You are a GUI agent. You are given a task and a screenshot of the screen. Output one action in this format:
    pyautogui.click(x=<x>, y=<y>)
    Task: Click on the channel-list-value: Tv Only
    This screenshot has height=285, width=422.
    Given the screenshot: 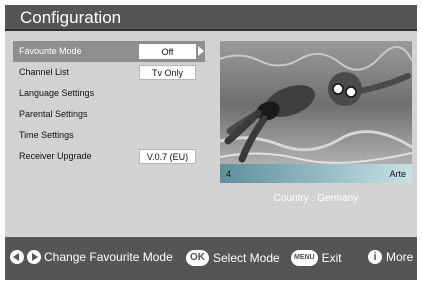 What is the action you would take?
    pyautogui.click(x=167, y=72)
    